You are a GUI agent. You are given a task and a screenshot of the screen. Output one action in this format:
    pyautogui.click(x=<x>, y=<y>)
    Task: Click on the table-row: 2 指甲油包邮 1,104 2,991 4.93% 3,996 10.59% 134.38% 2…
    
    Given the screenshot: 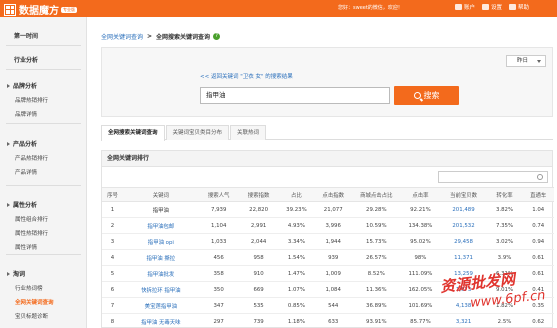 What is the action you would take?
    pyautogui.click(x=328, y=225)
    